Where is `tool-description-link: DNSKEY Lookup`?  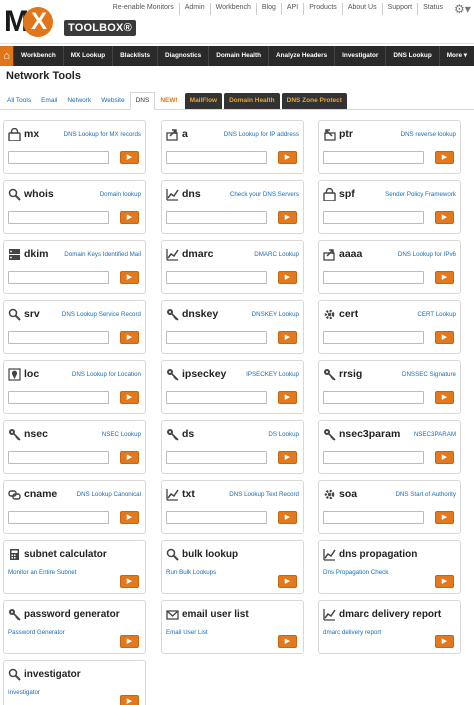
tool-description-link: DNSKEY Lookup is located at coordinates (275, 314).